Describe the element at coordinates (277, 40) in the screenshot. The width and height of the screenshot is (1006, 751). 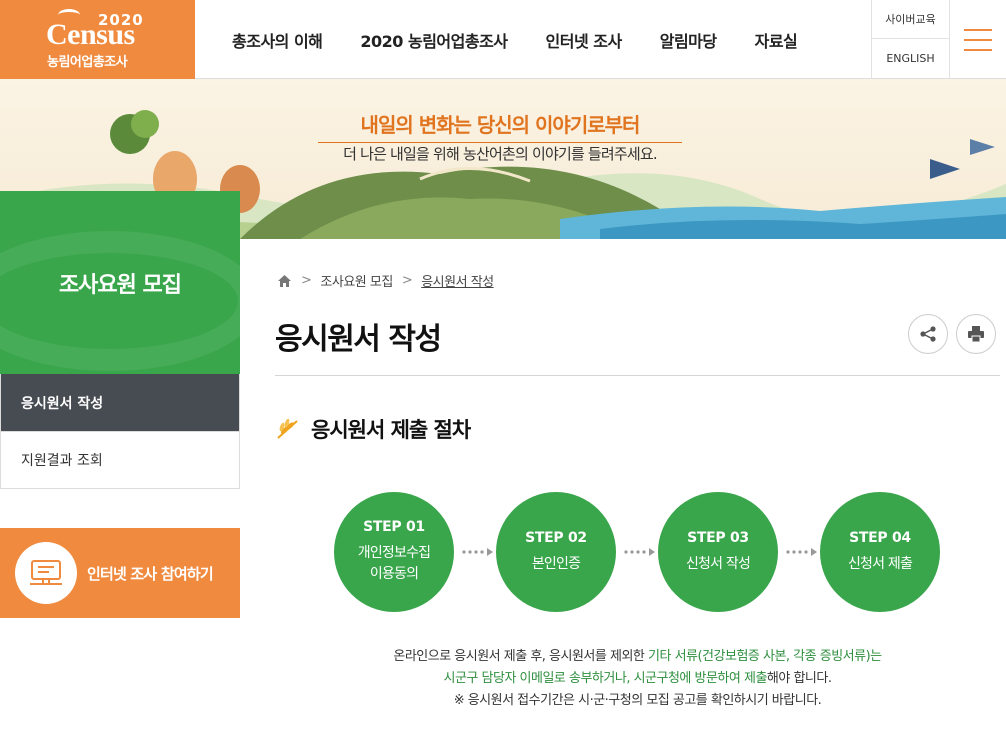
I see `nav-item-about: 총조사의 이해` at that location.